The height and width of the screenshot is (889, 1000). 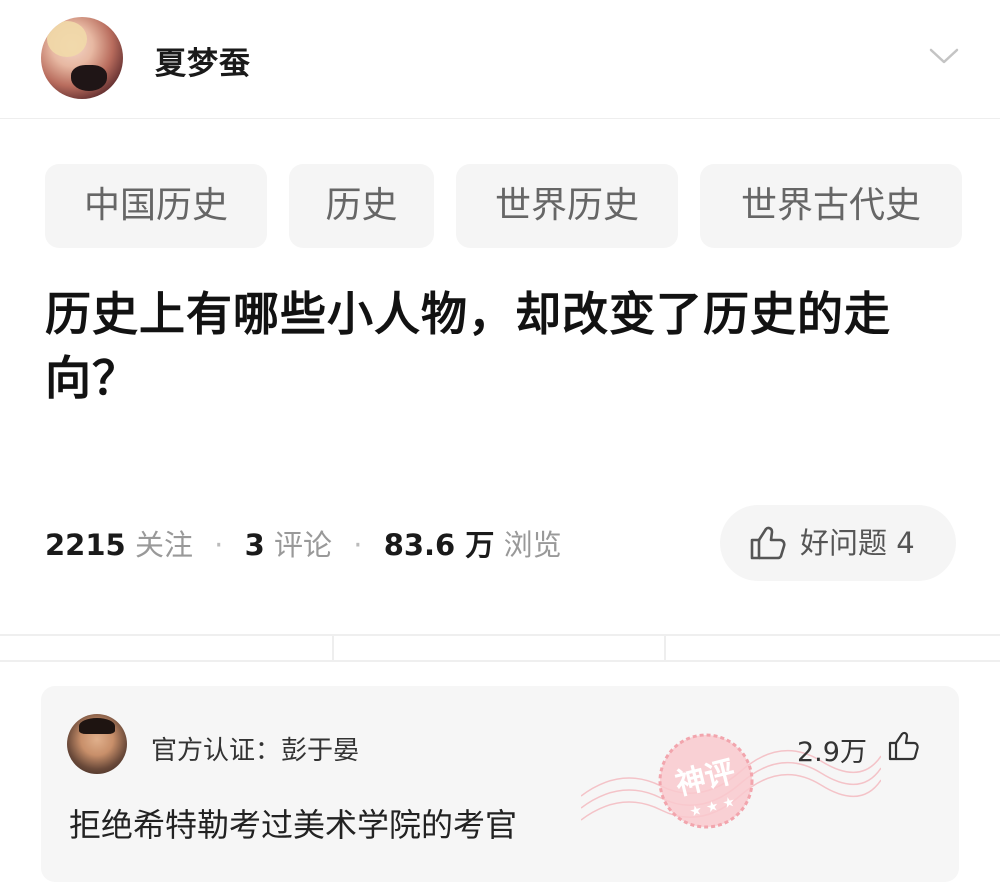 I want to click on good-question-button: 好问题 4, so click(x=838, y=543).